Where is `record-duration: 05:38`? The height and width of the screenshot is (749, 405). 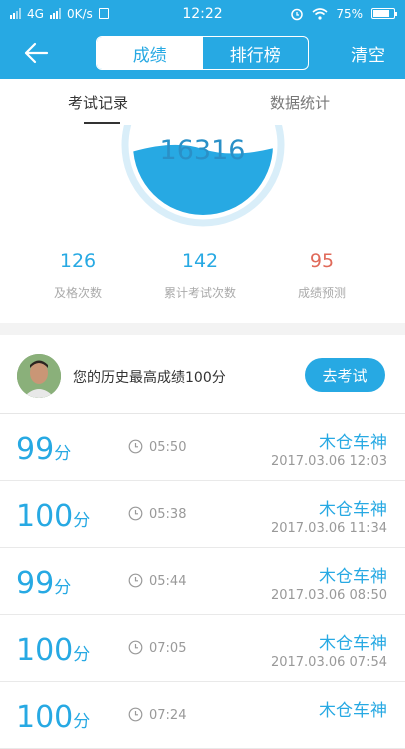 record-duration: 05:38 is located at coordinates (168, 514).